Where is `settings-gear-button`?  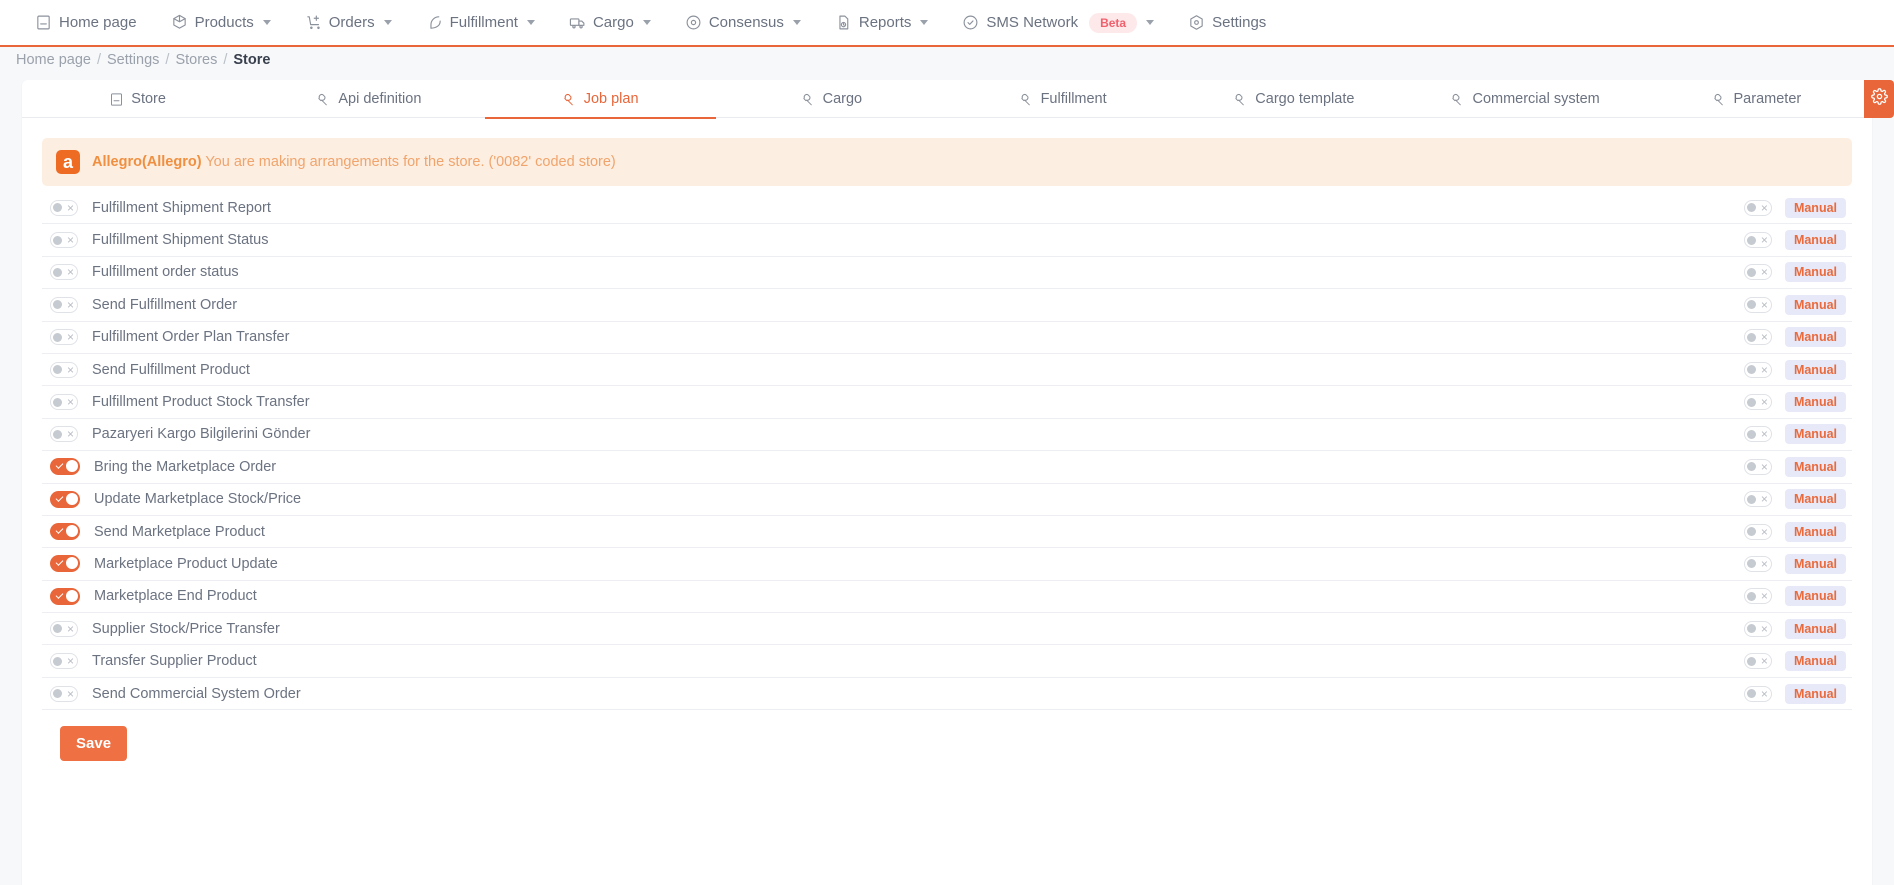 settings-gear-button is located at coordinates (1879, 99).